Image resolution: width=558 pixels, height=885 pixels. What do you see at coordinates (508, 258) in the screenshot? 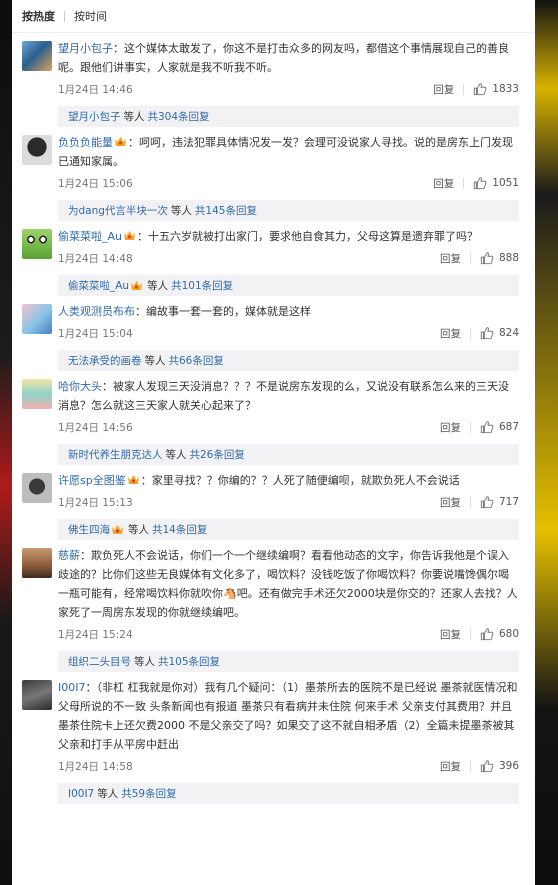
I see `like-count: 888` at bounding box center [508, 258].